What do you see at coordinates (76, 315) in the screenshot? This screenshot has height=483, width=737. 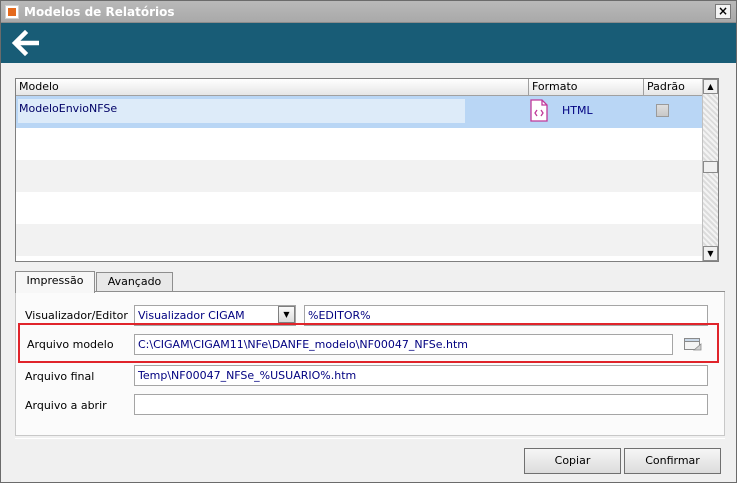 I see `visualizador-label: Visualizador/Editor` at bounding box center [76, 315].